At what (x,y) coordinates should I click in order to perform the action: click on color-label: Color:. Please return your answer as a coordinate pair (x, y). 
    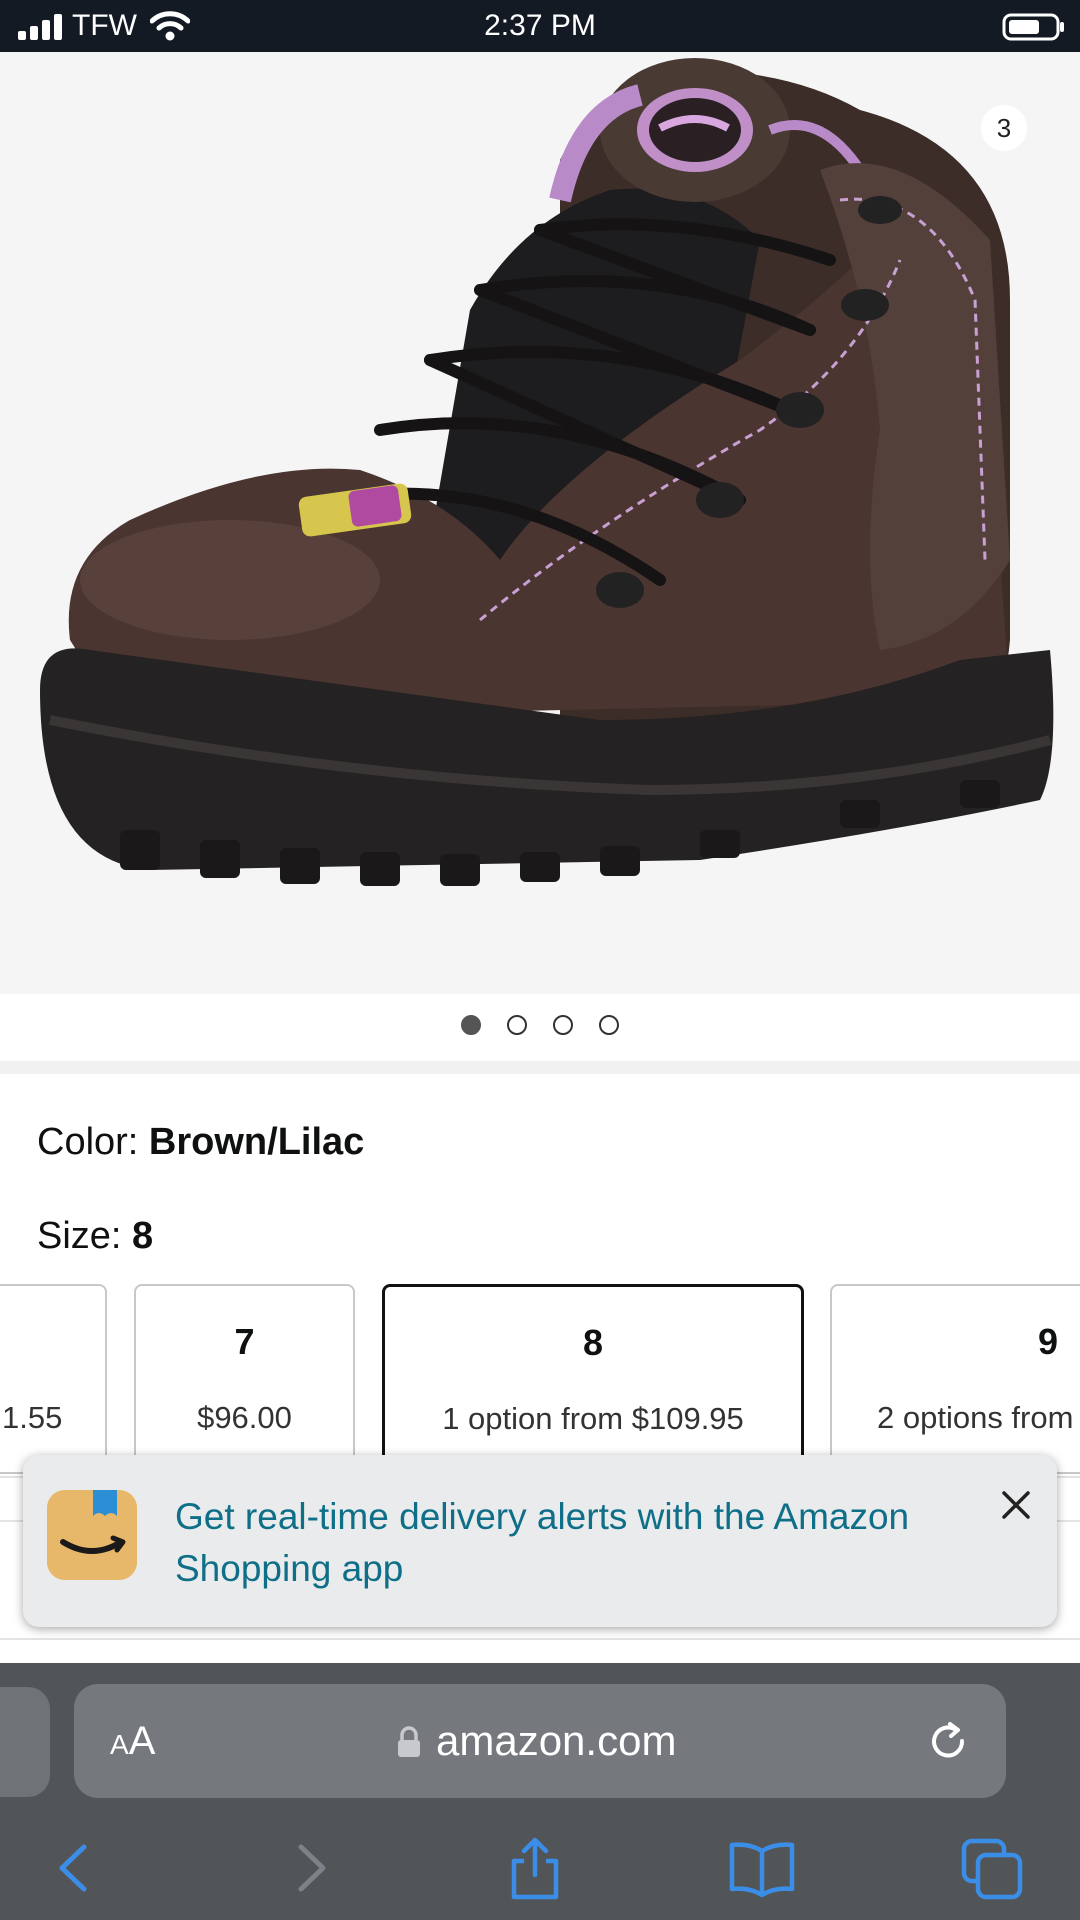
    Looking at the image, I should click on (93, 1142).